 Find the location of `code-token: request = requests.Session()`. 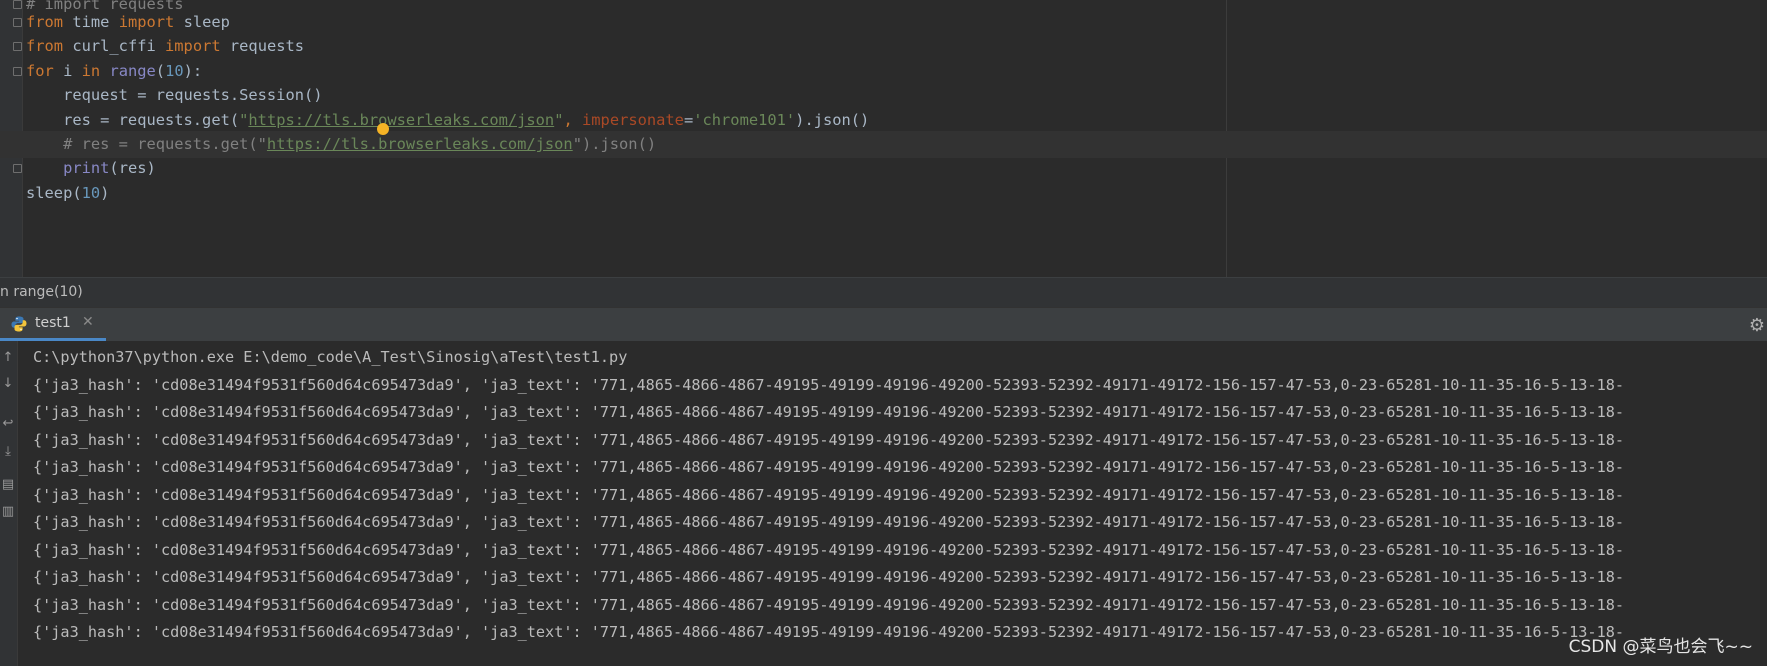

code-token: request = requests.Session() is located at coordinates (174, 95).